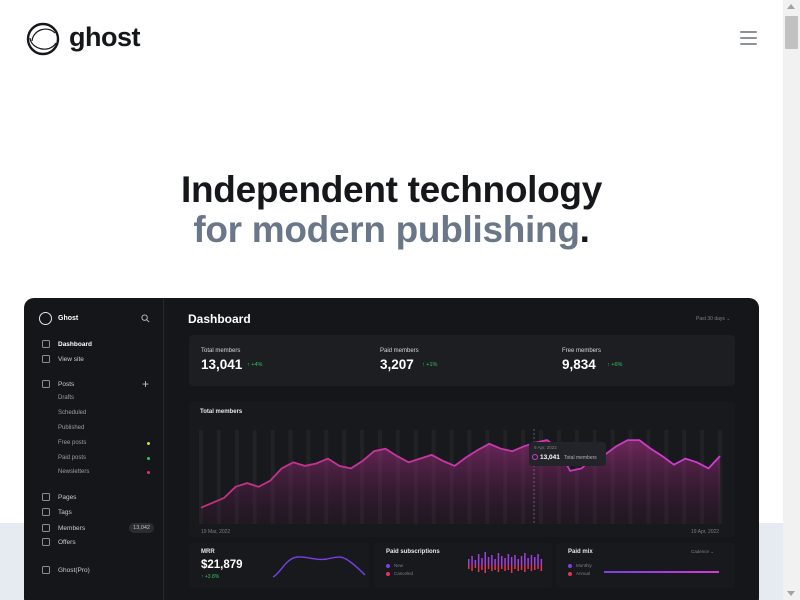 Image resolution: width=800 pixels, height=600 pixels. What do you see at coordinates (791, 593) in the screenshot?
I see `scroll-down-arrow-icon` at bounding box center [791, 593].